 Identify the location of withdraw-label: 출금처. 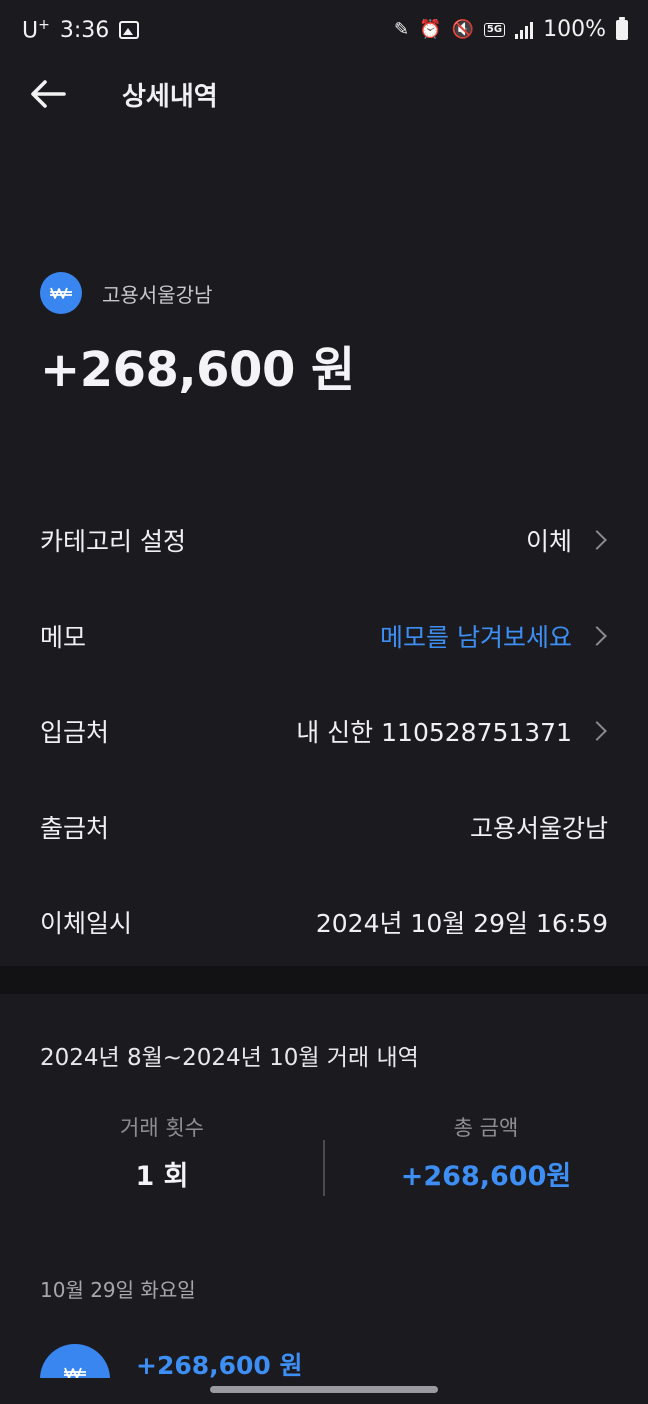
(75, 828).